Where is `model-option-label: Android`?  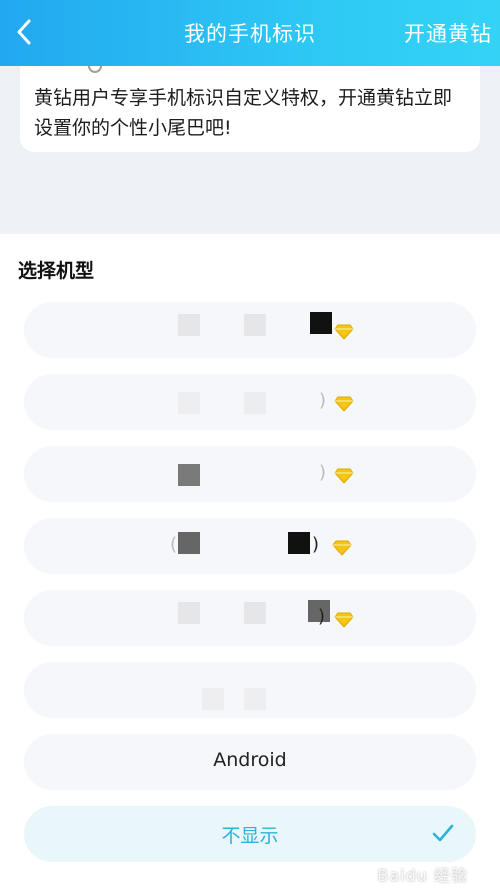 model-option-label: Android is located at coordinates (250, 760).